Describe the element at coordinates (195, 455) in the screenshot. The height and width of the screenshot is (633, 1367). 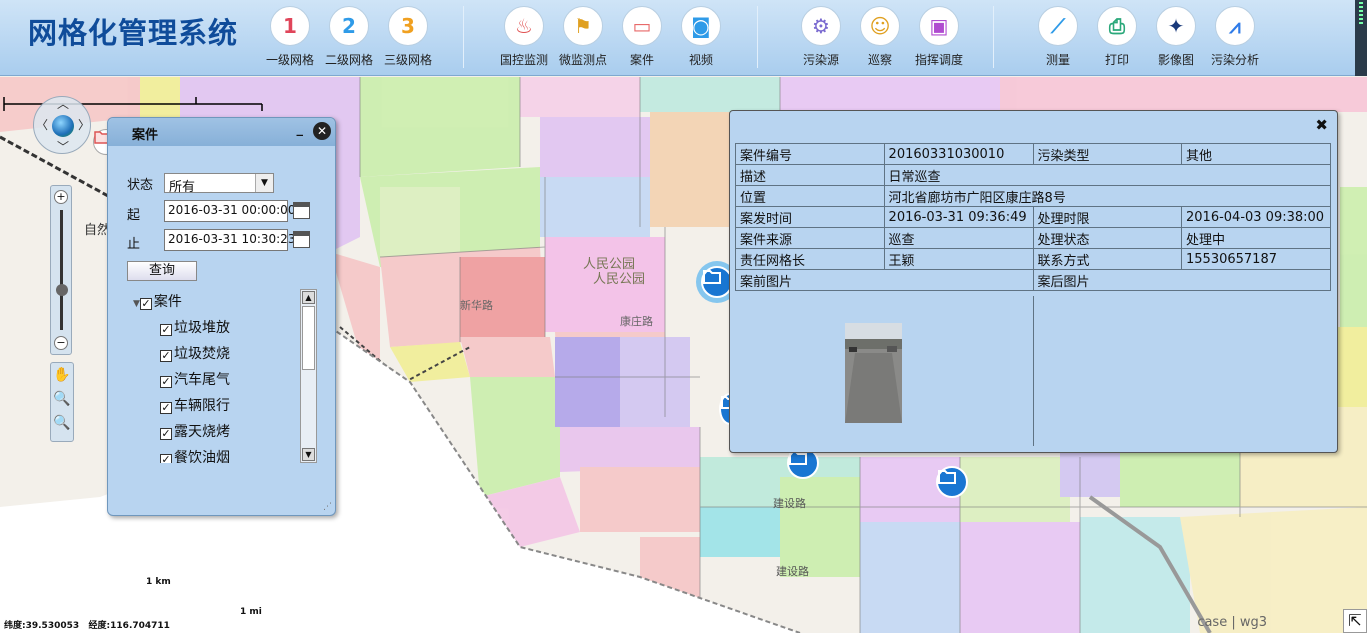
I see `tree-item: ✓ 餐饮油烟` at that location.